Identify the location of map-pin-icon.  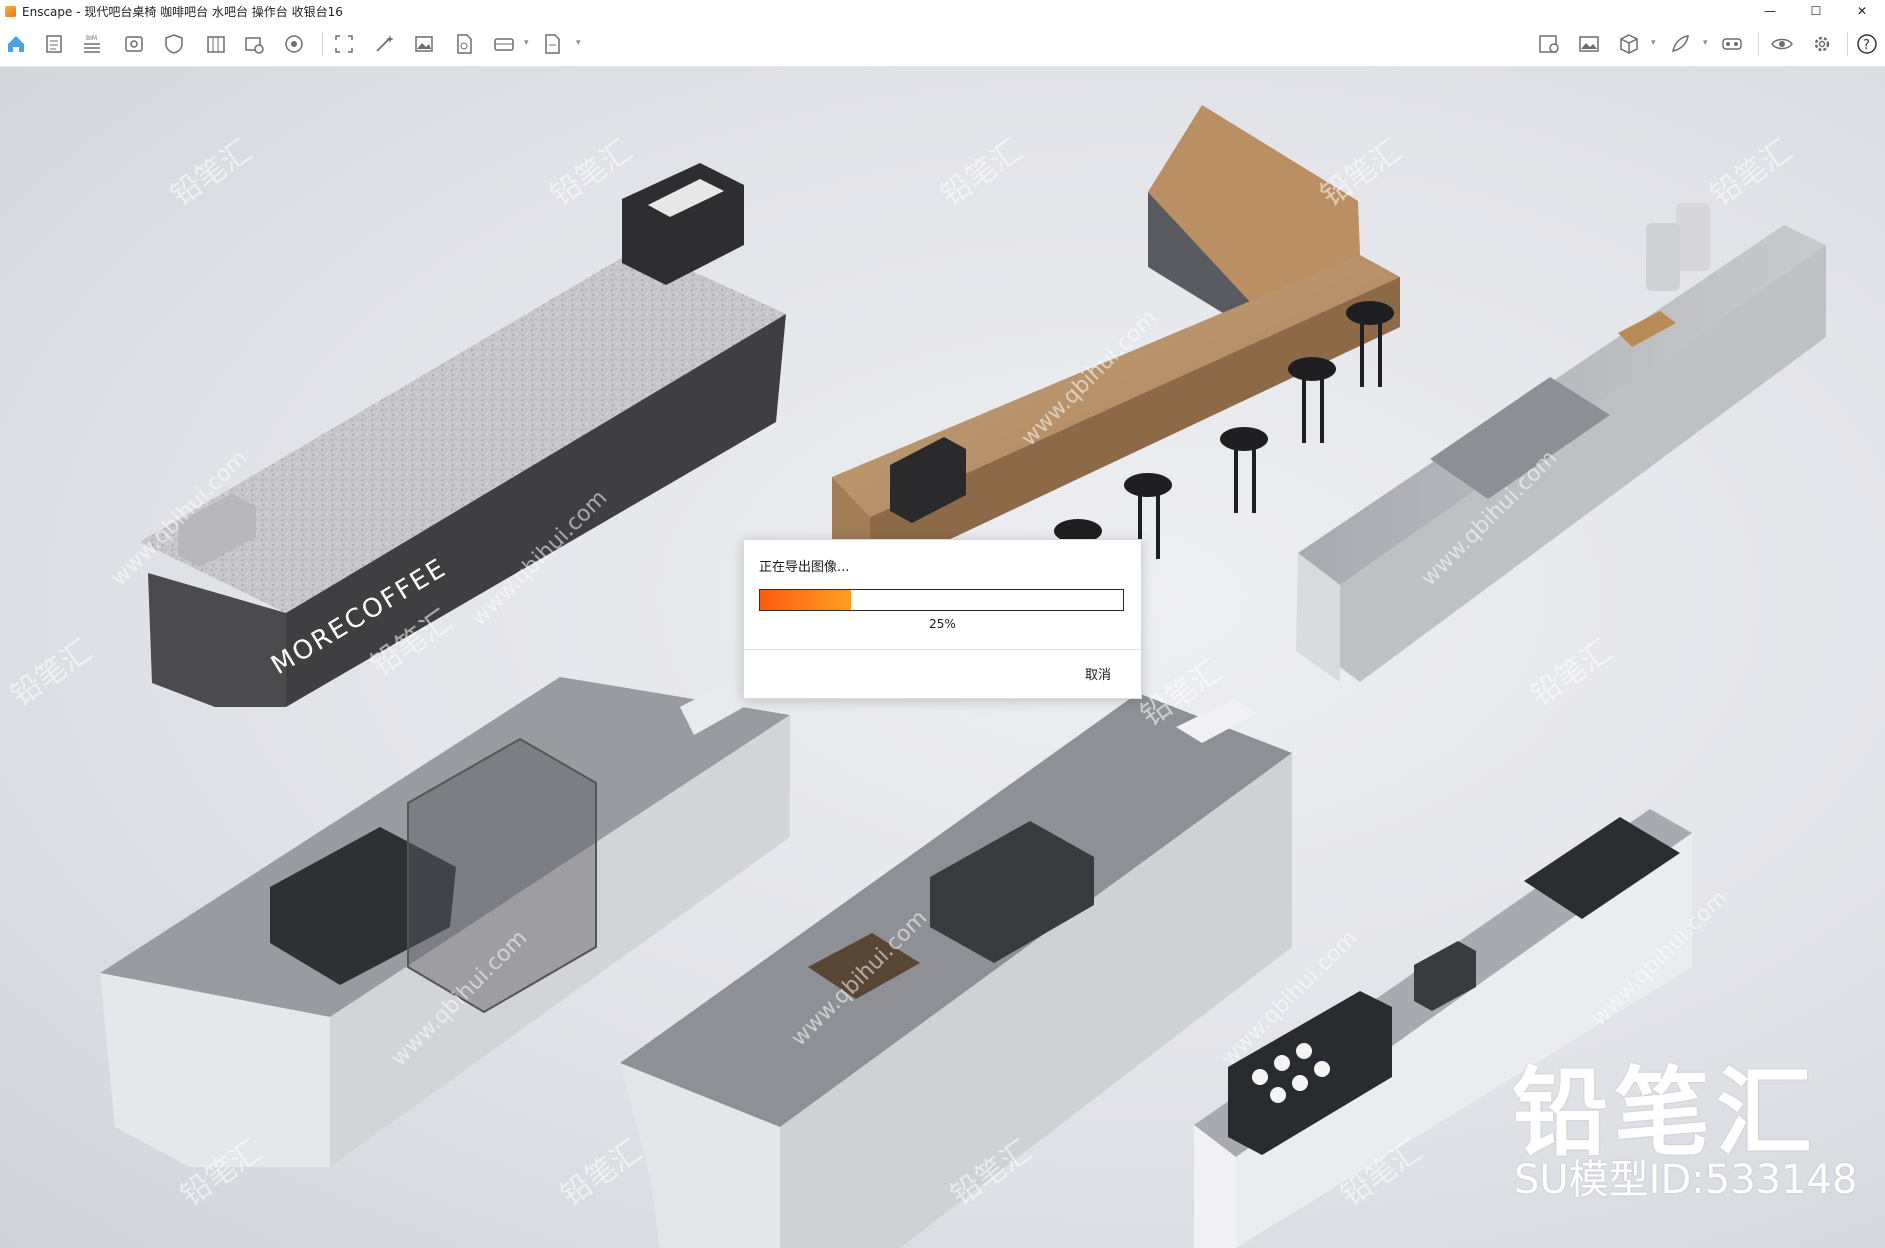
(1549, 44).